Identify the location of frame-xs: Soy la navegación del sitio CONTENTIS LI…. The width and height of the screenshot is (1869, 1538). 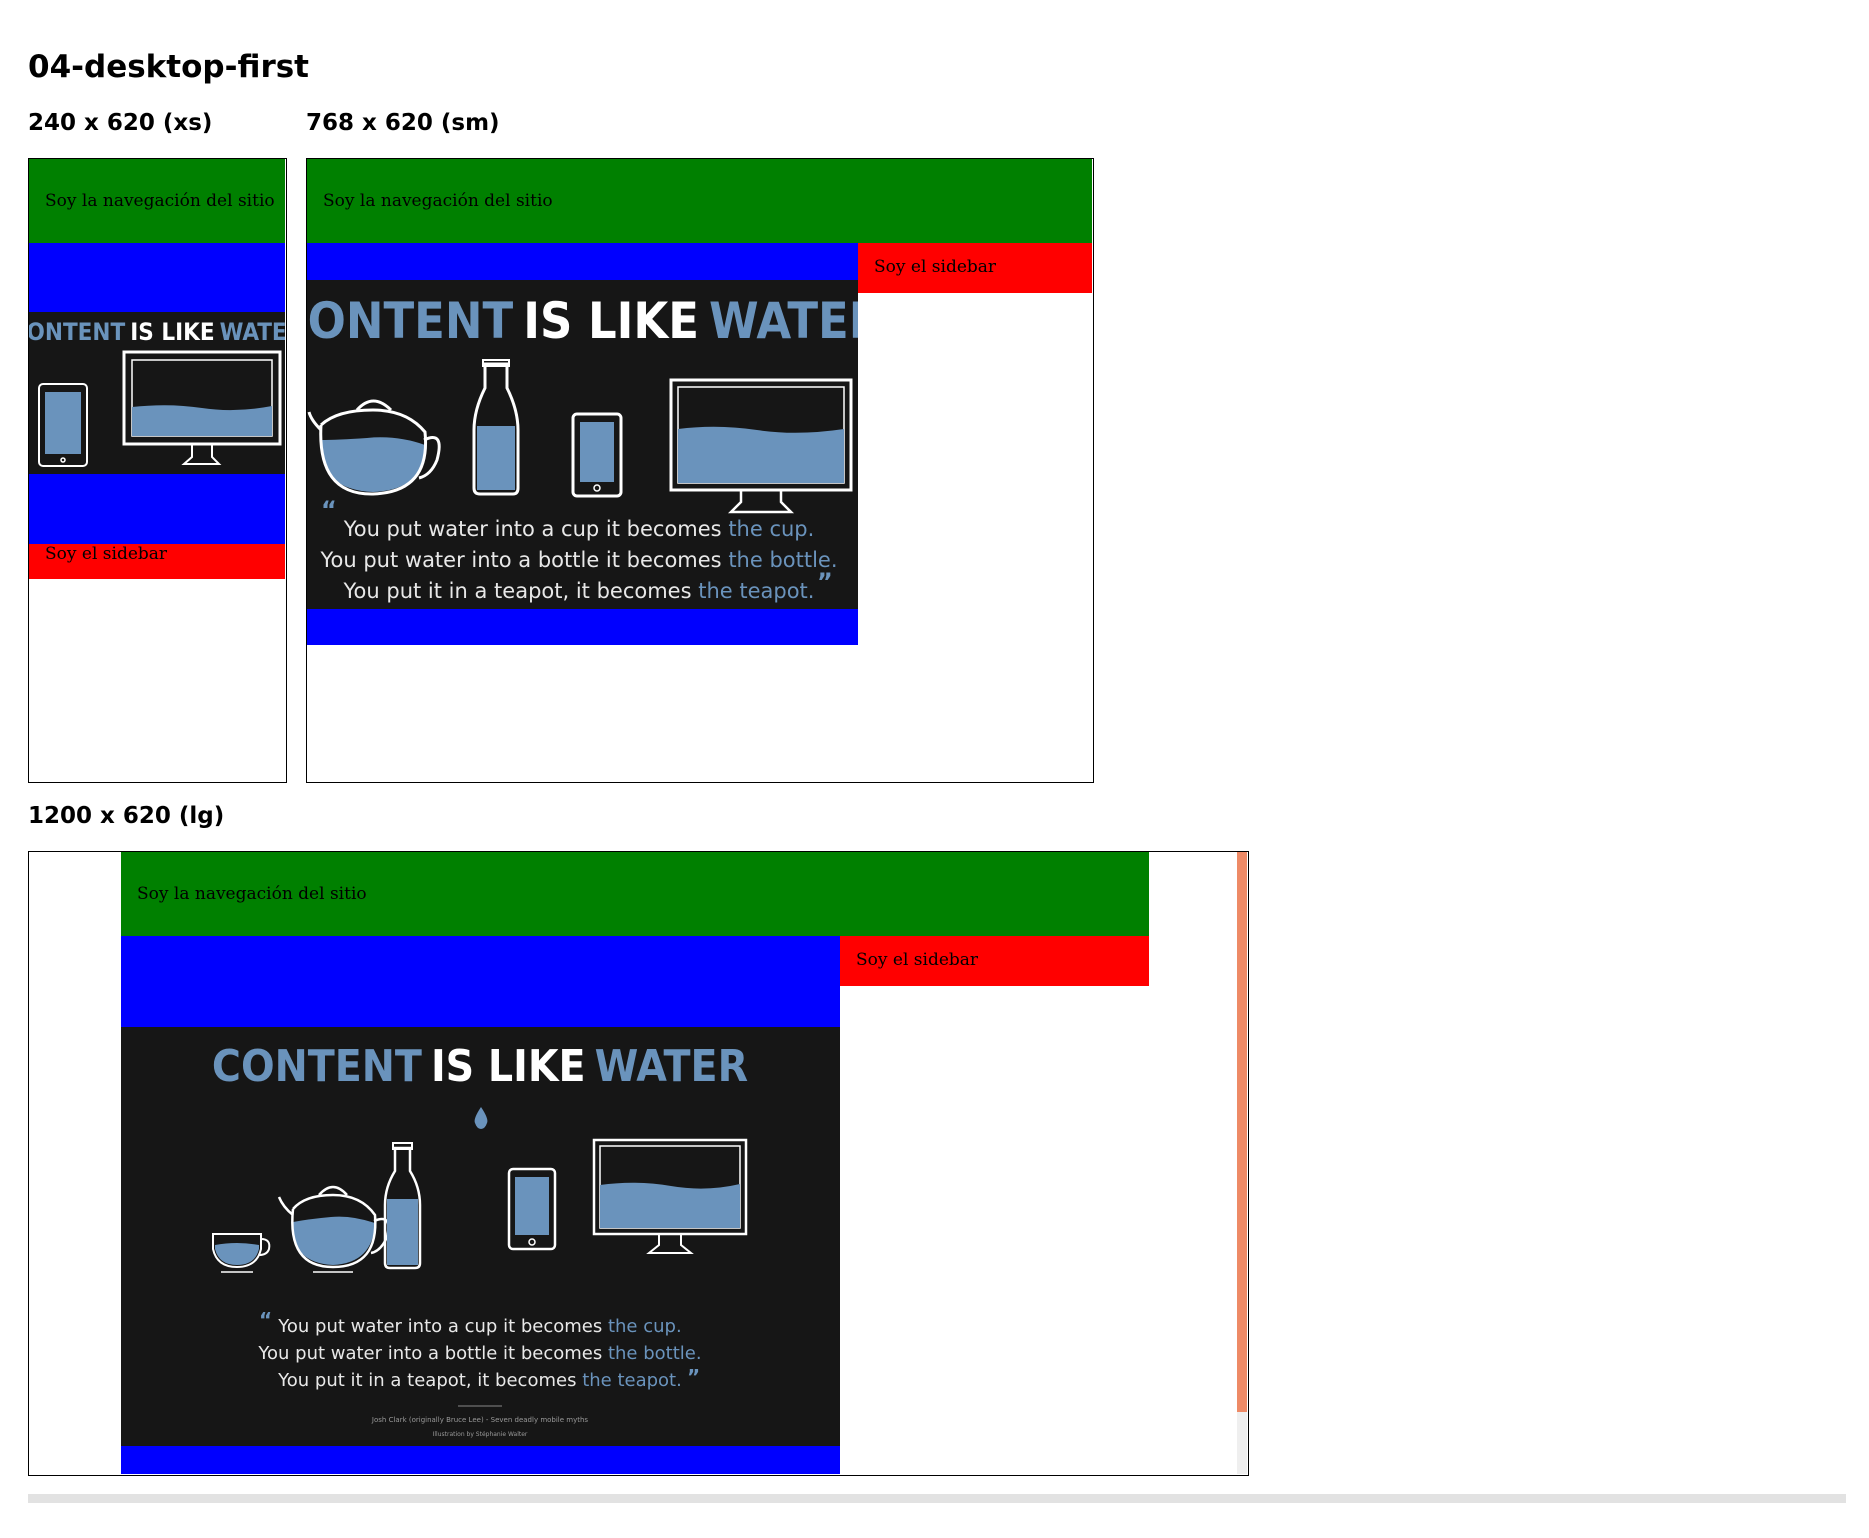
(157, 470).